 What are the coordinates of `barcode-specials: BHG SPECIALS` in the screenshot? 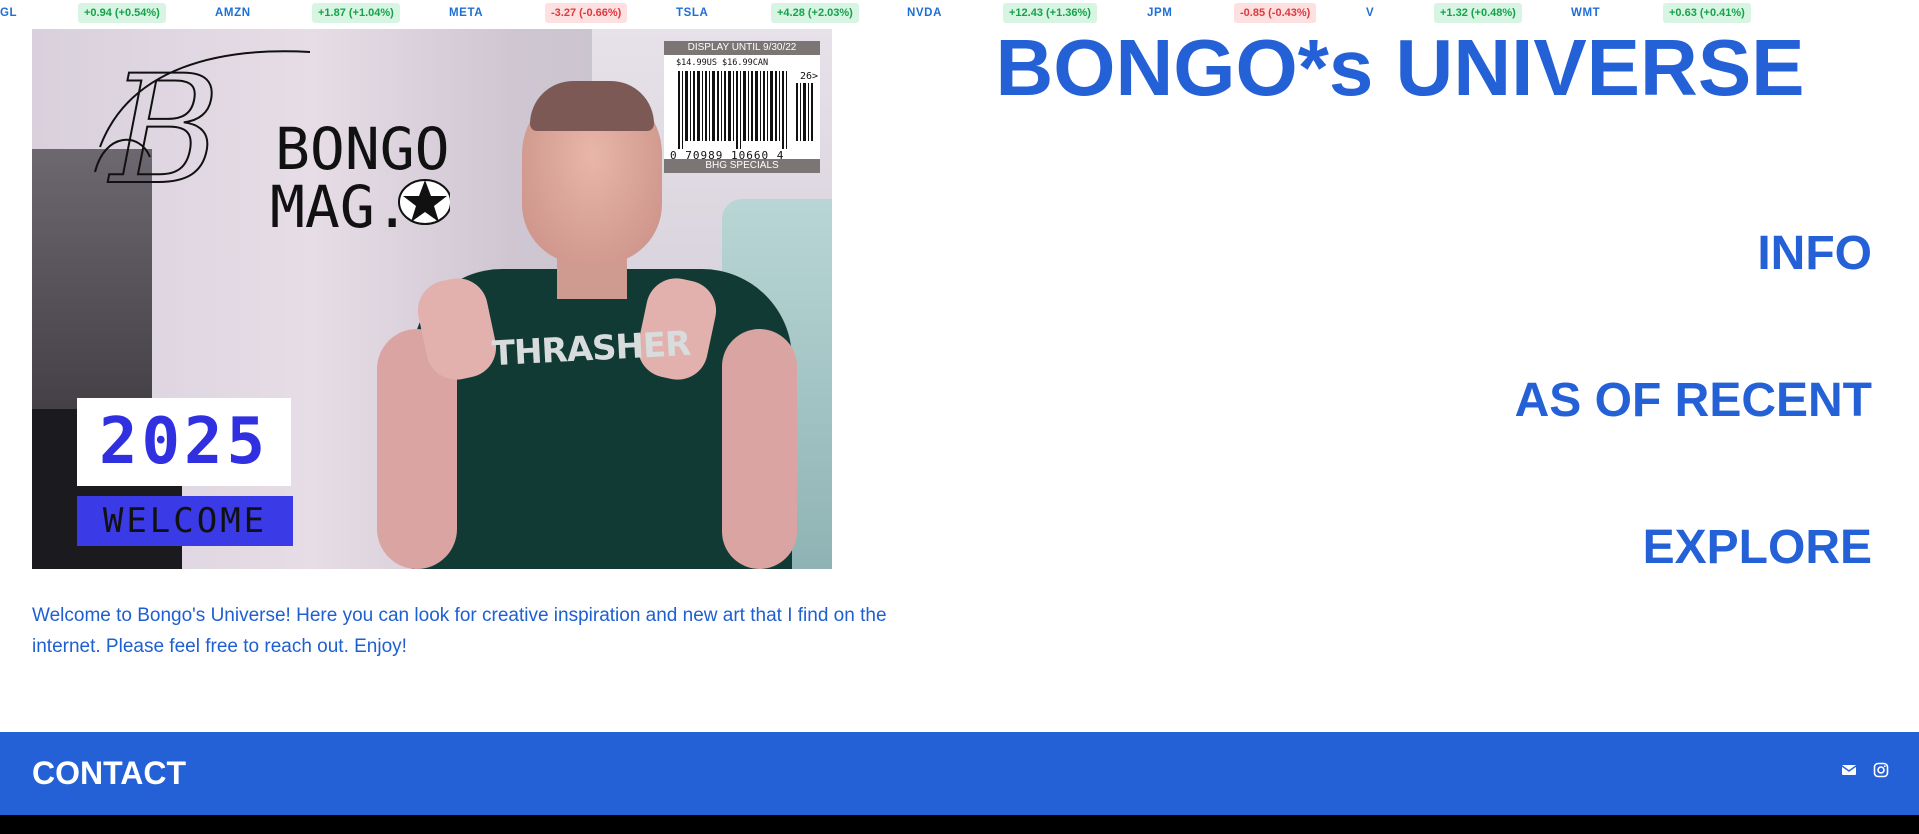 It's located at (742, 166).